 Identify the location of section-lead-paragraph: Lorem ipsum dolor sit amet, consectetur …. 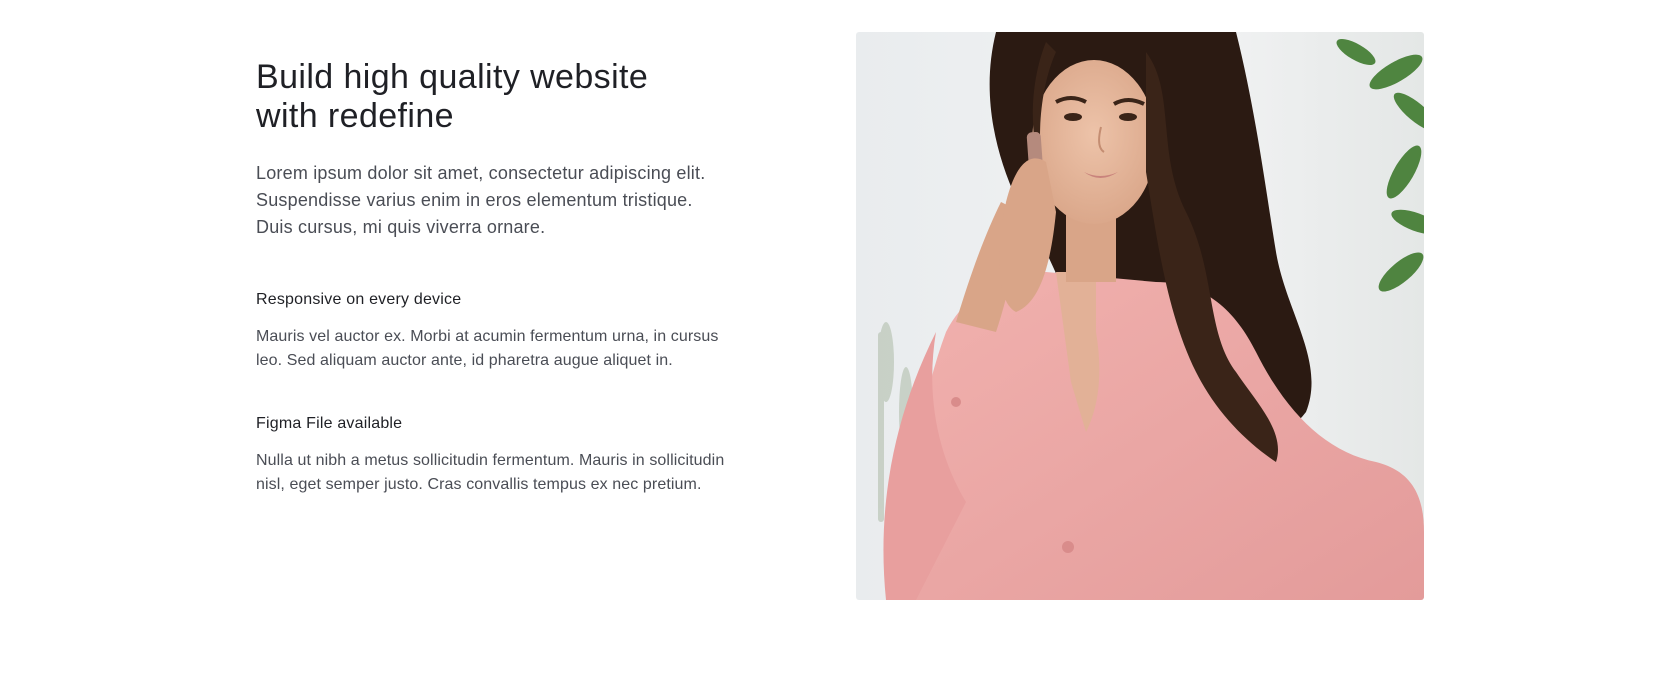
(481, 200).